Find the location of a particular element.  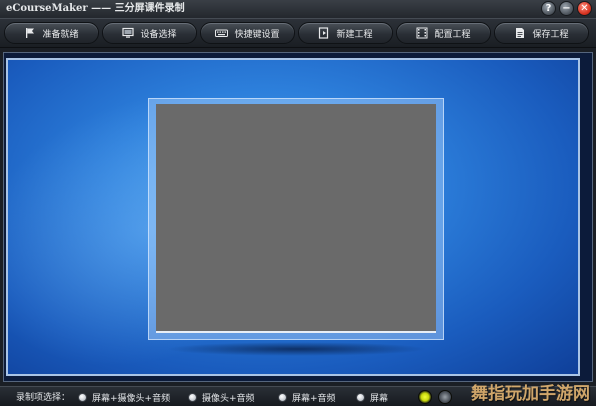

option-camera-audio: 摄像头+音频 is located at coordinates (221, 397).